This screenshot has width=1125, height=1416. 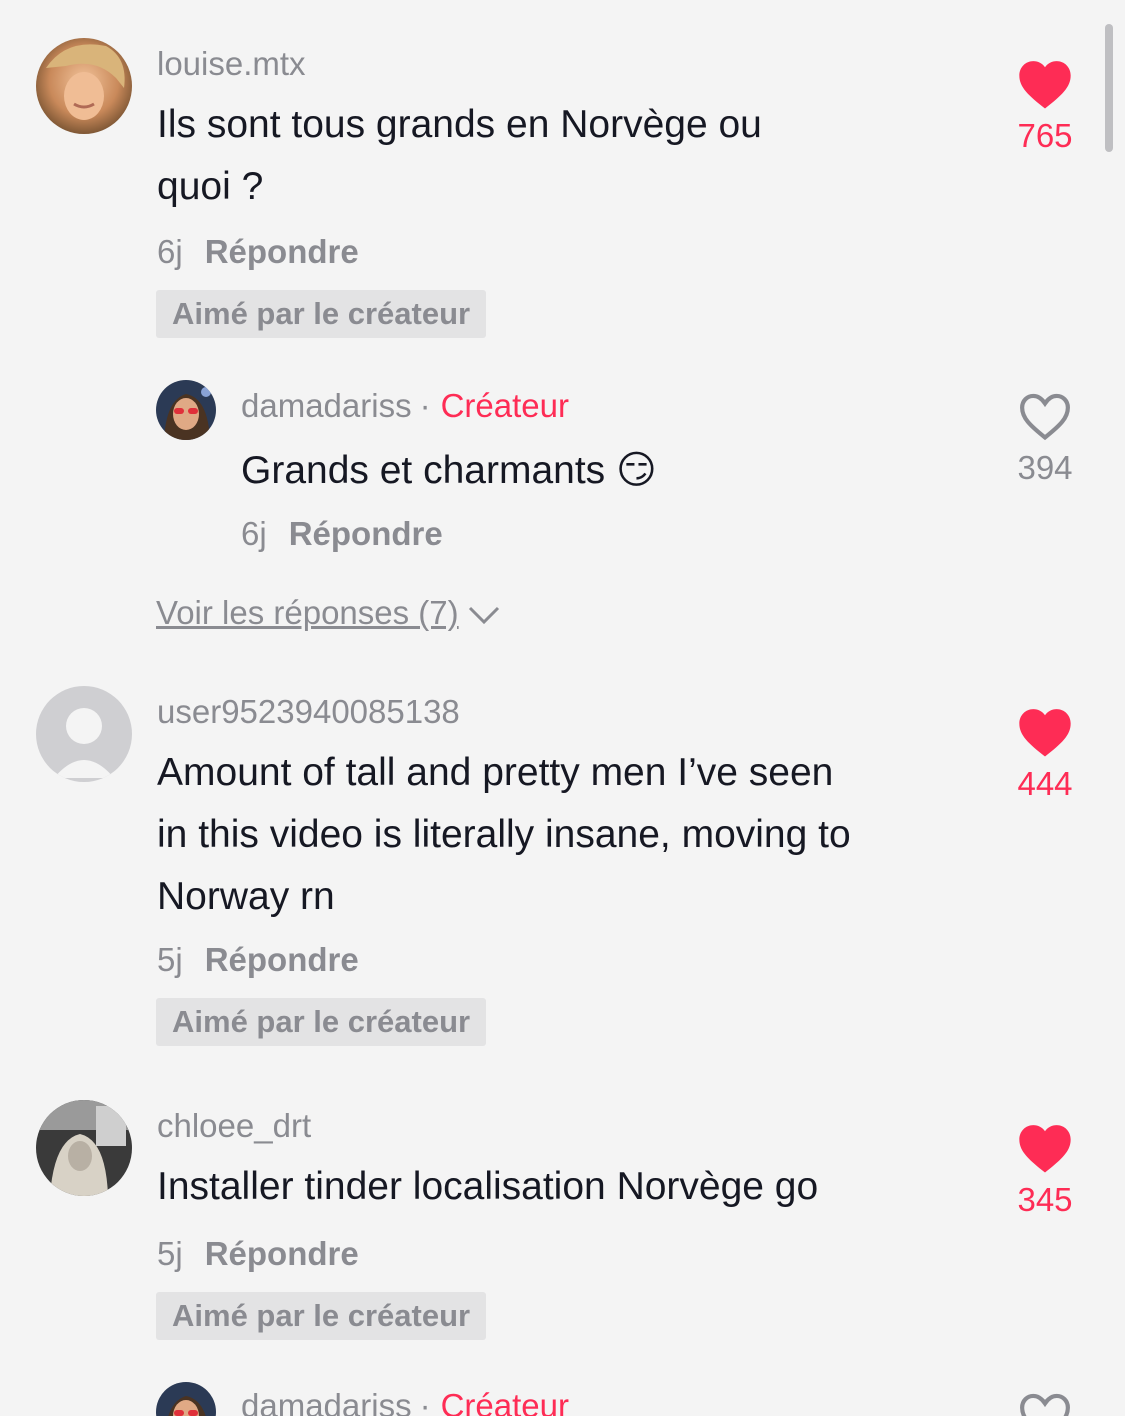 I want to click on chevron-down-icon, so click(x=483, y=616).